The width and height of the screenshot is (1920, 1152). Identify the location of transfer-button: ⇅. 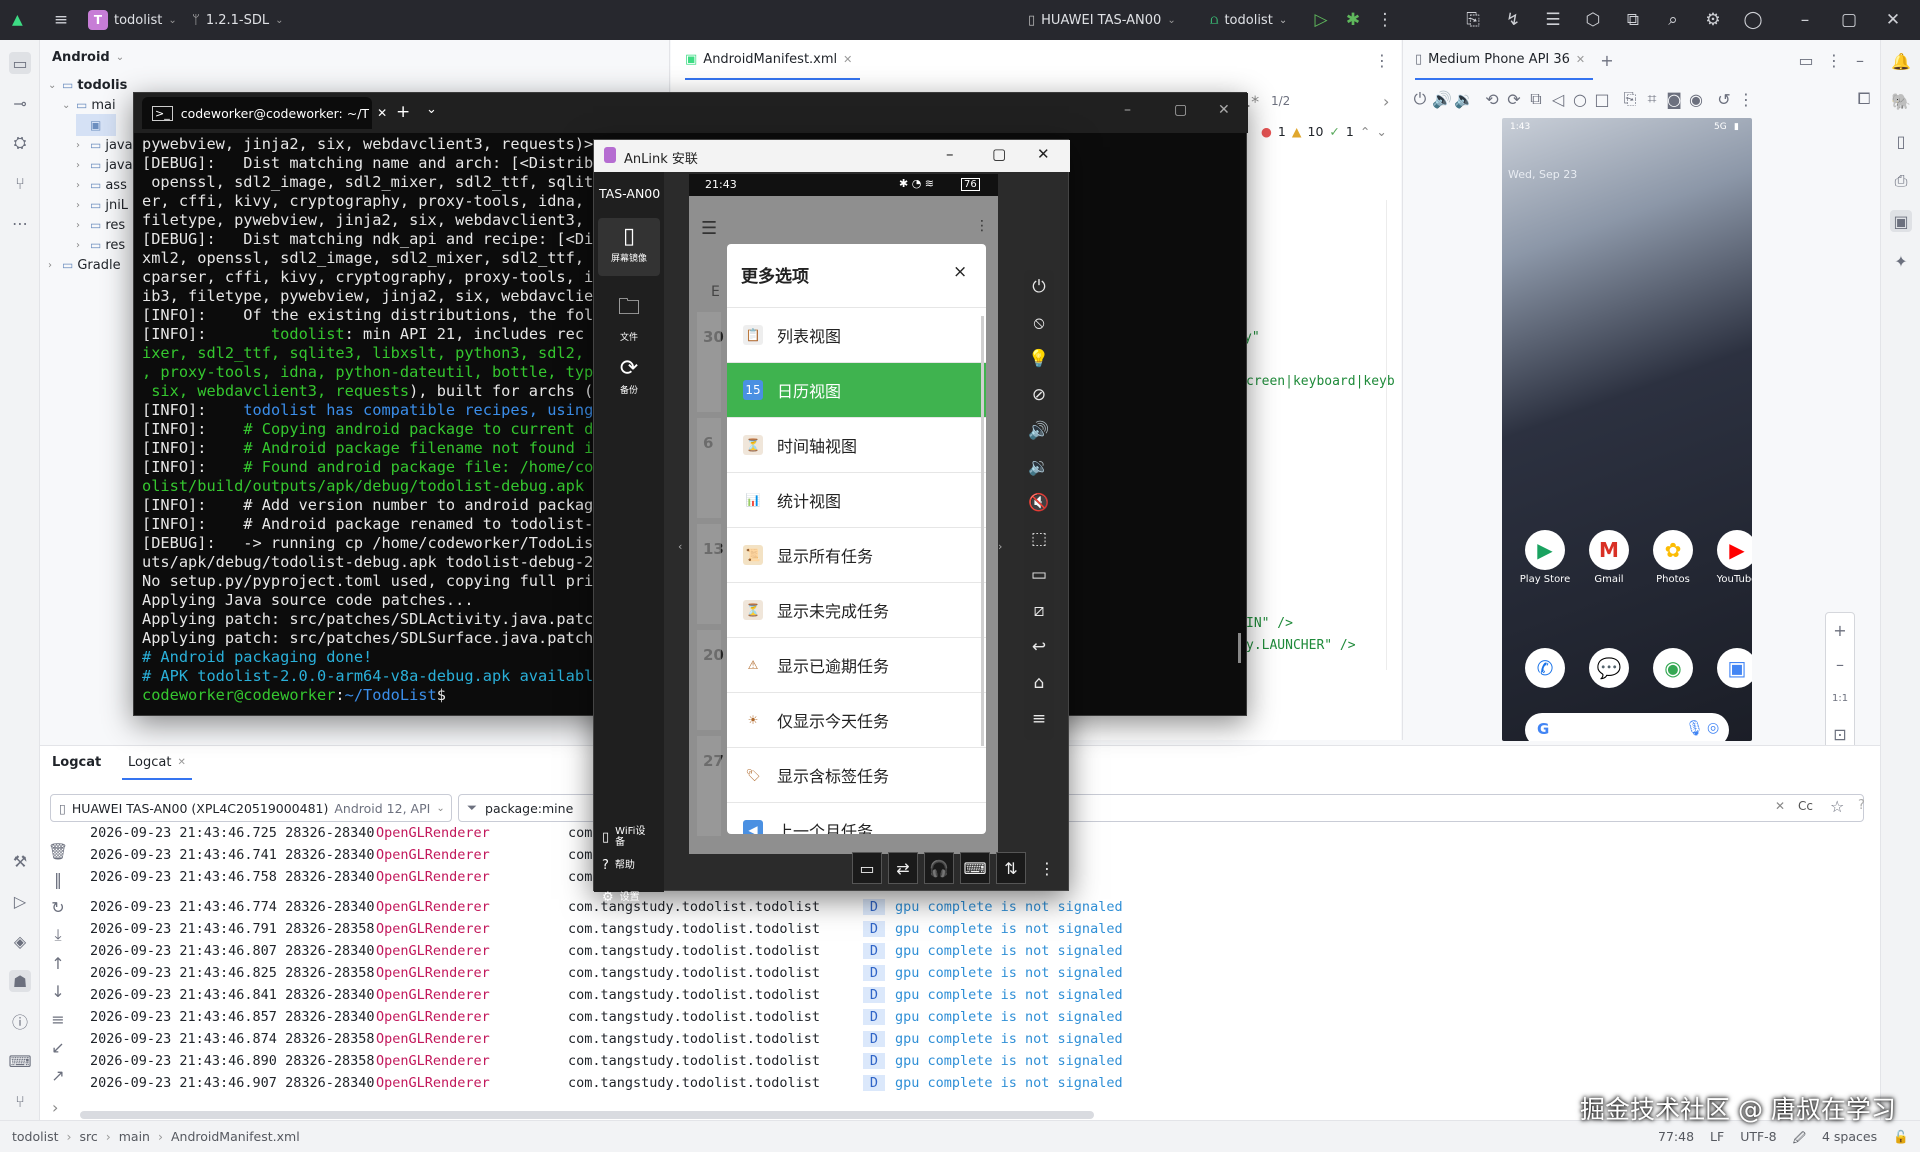
(1011, 868).